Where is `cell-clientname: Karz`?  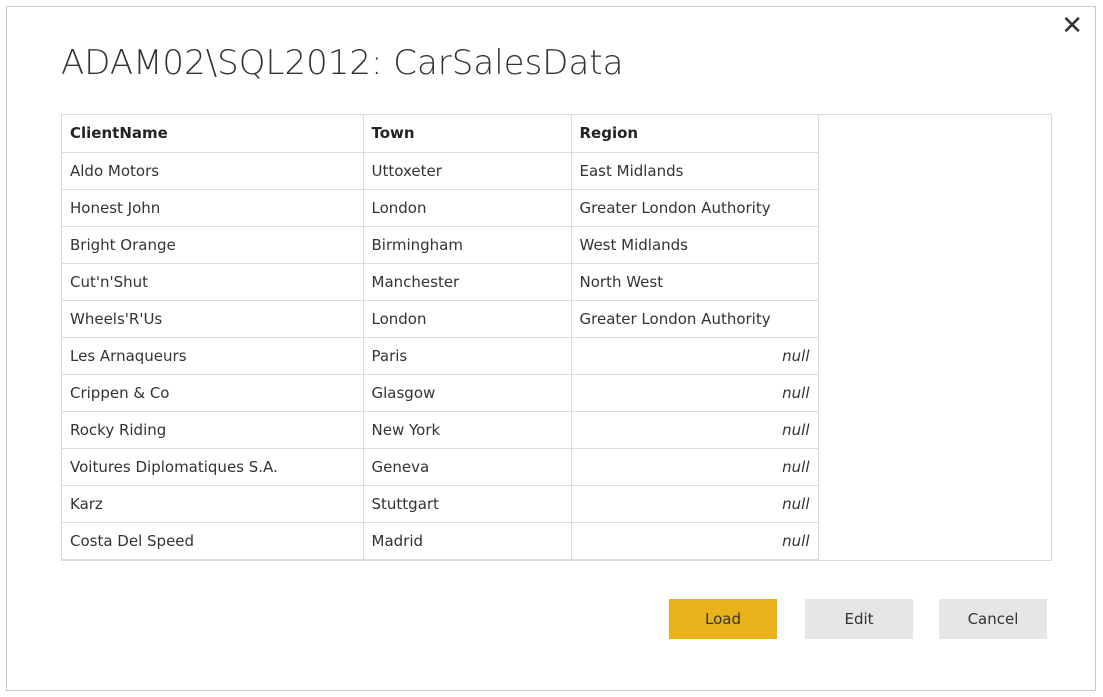 cell-clientname: Karz is located at coordinates (213, 504).